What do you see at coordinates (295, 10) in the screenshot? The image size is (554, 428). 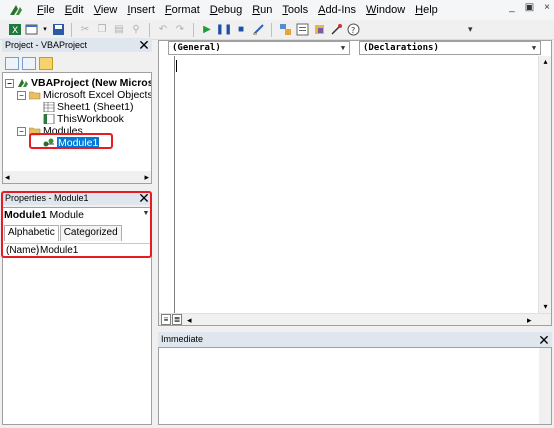 I see `menu-tools: Tools` at bounding box center [295, 10].